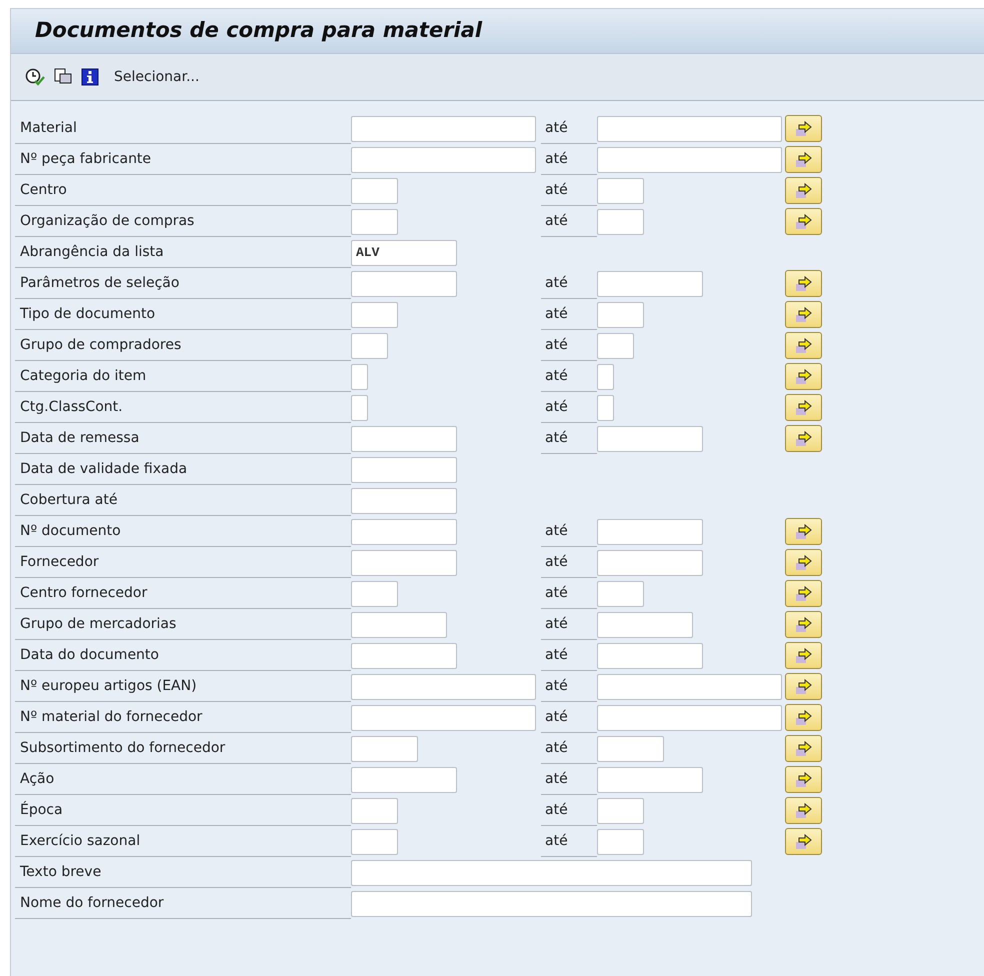 The image size is (984, 976). Describe the element at coordinates (43, 190) in the screenshot. I see `field-label: Centro` at that location.